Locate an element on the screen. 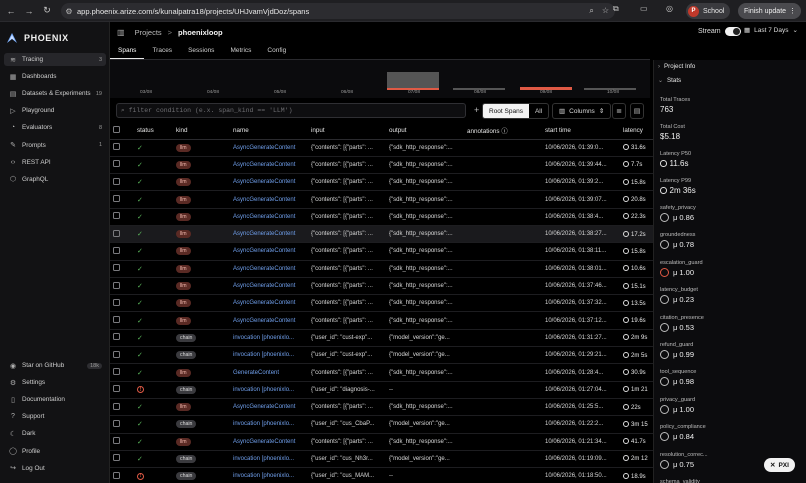 The width and height of the screenshot is (806, 483). tab-config: Config is located at coordinates (276, 50).